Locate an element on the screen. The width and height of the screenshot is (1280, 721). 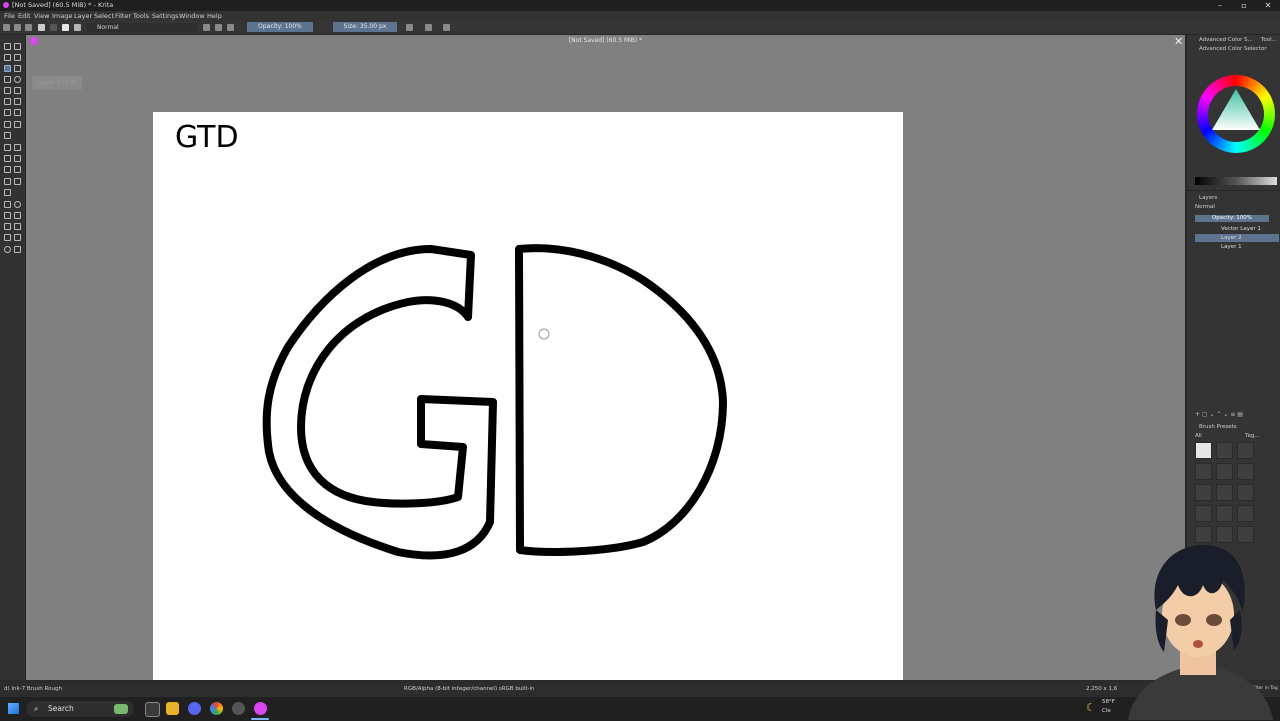
polyline-tool-icon is located at coordinates (17, 90).